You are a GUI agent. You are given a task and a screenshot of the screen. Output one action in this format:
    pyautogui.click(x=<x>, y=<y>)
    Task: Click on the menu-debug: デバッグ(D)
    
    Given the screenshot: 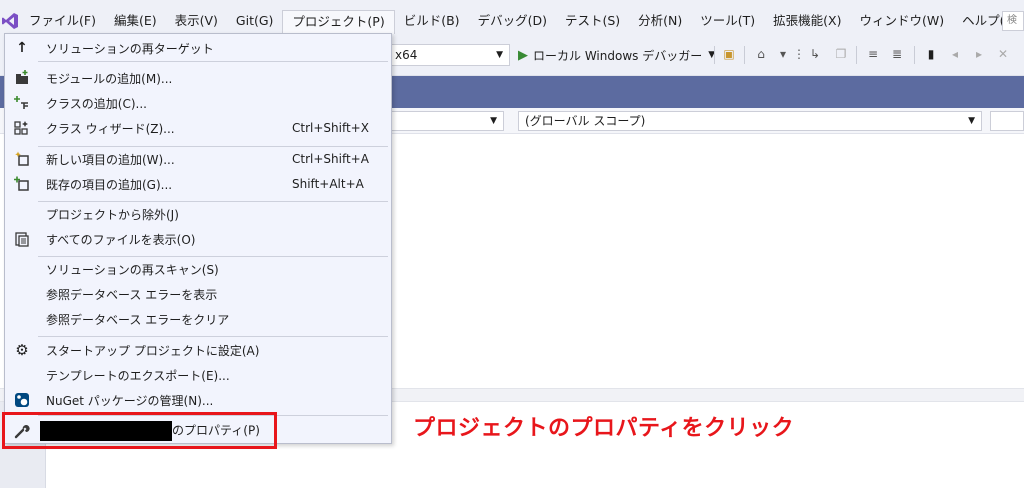 What is the action you would take?
    pyautogui.click(x=512, y=21)
    